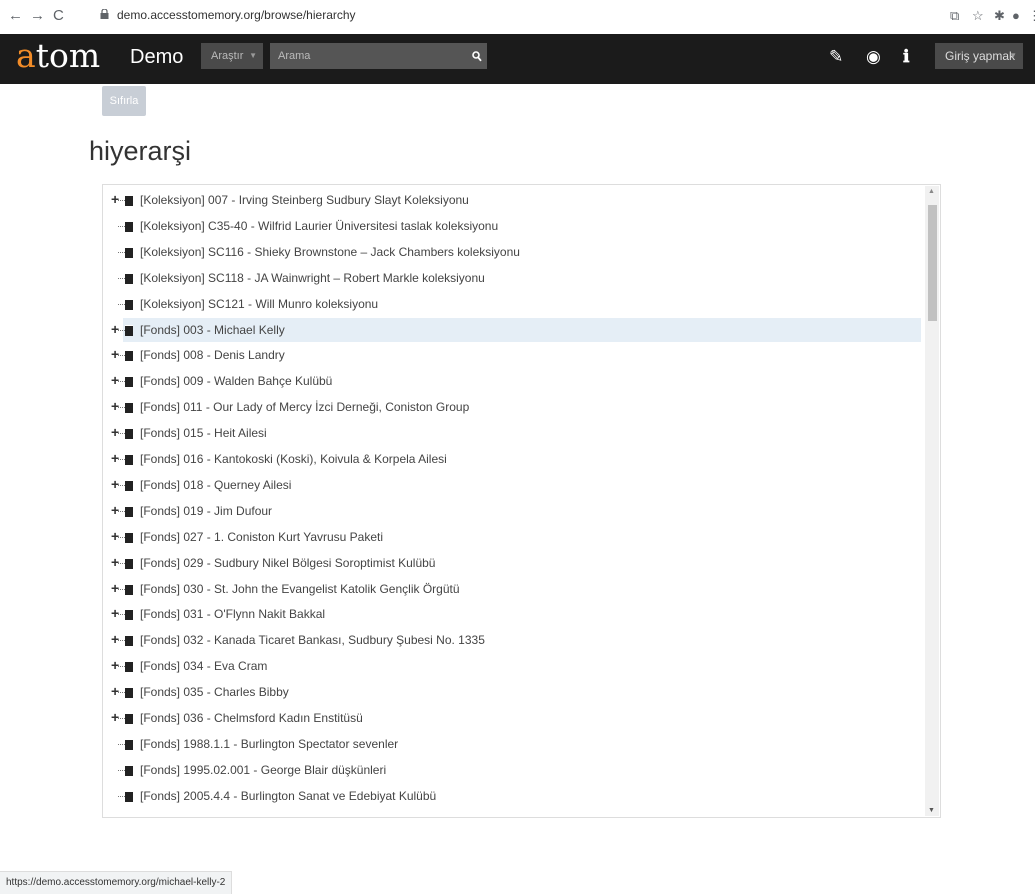 Image resolution: width=1035 pixels, height=894 pixels. What do you see at coordinates (512, 354) in the screenshot?
I see `tree-item: [Fonds] 008 - Denis Landry` at bounding box center [512, 354].